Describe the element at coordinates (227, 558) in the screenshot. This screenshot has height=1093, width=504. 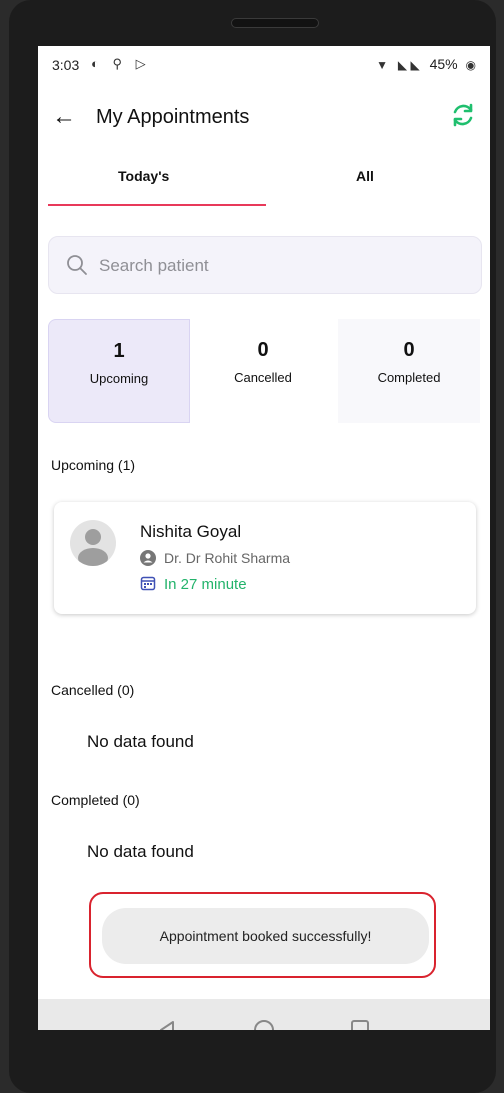
I see `doctor-name: Dr. Dr Rohit Sharma` at that location.